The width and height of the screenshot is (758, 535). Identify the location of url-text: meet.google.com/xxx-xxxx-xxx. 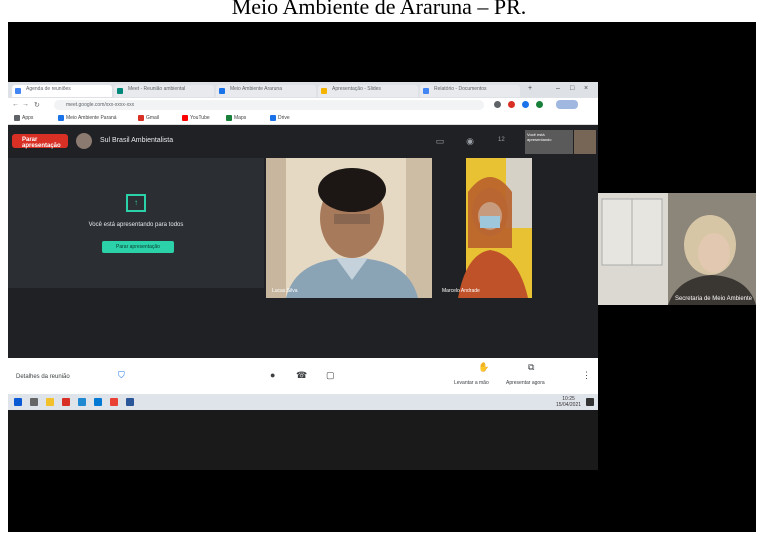
(100, 105).